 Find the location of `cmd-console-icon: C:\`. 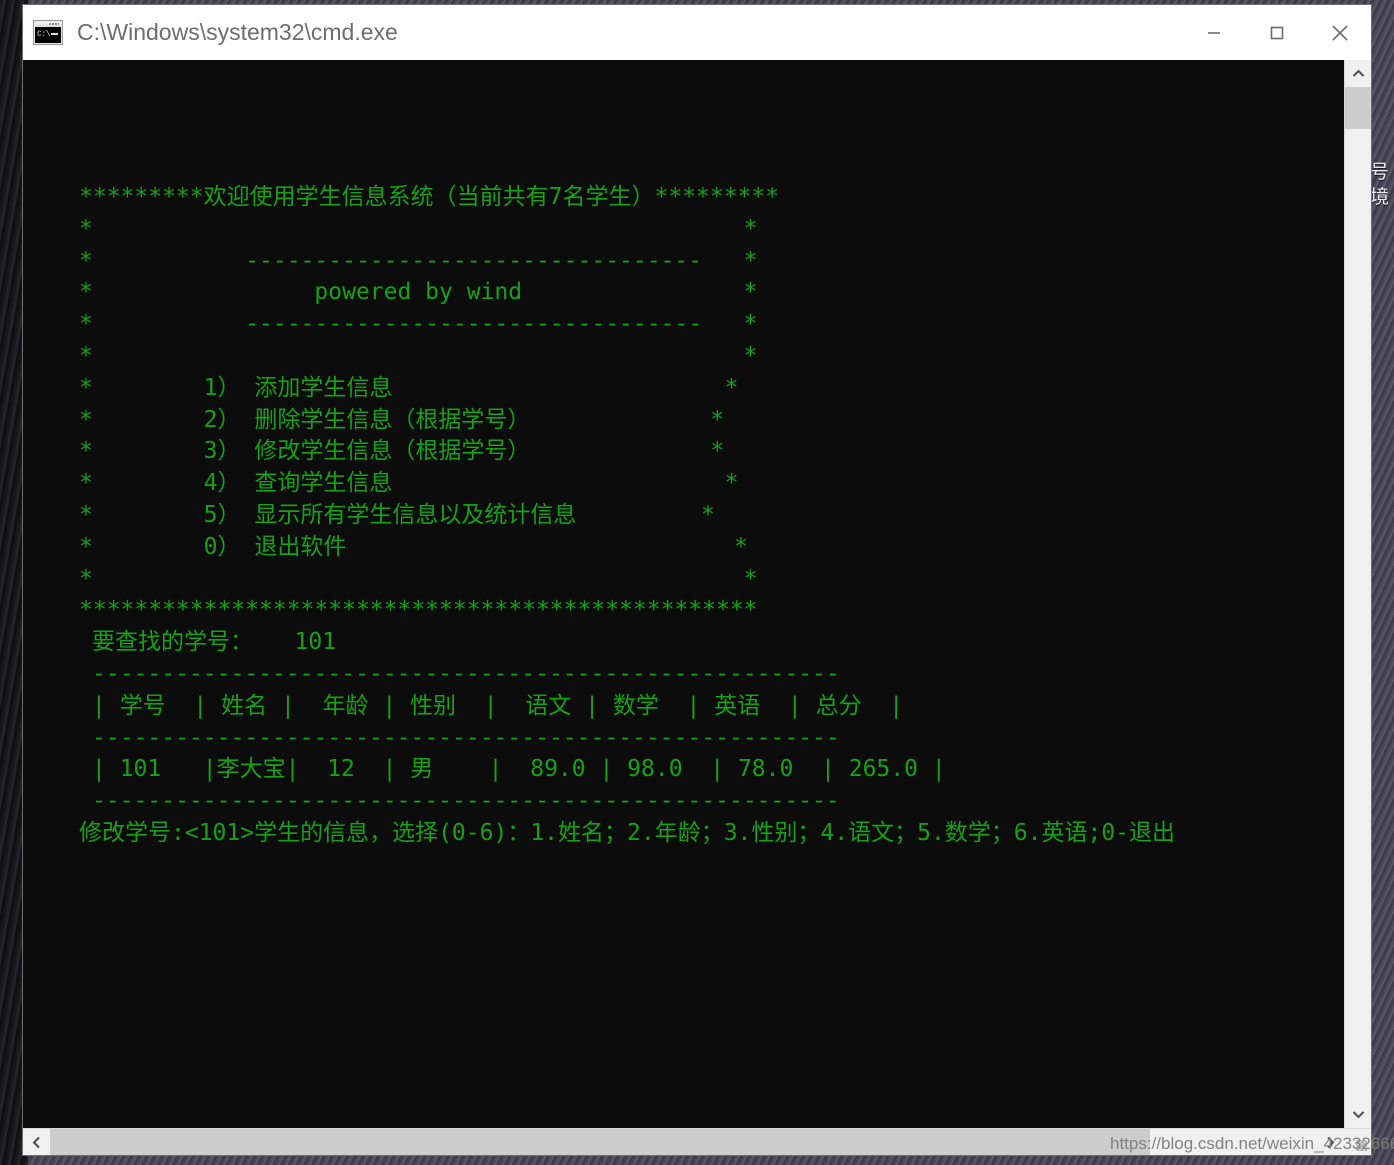

cmd-console-icon: C:\ is located at coordinates (48, 32).